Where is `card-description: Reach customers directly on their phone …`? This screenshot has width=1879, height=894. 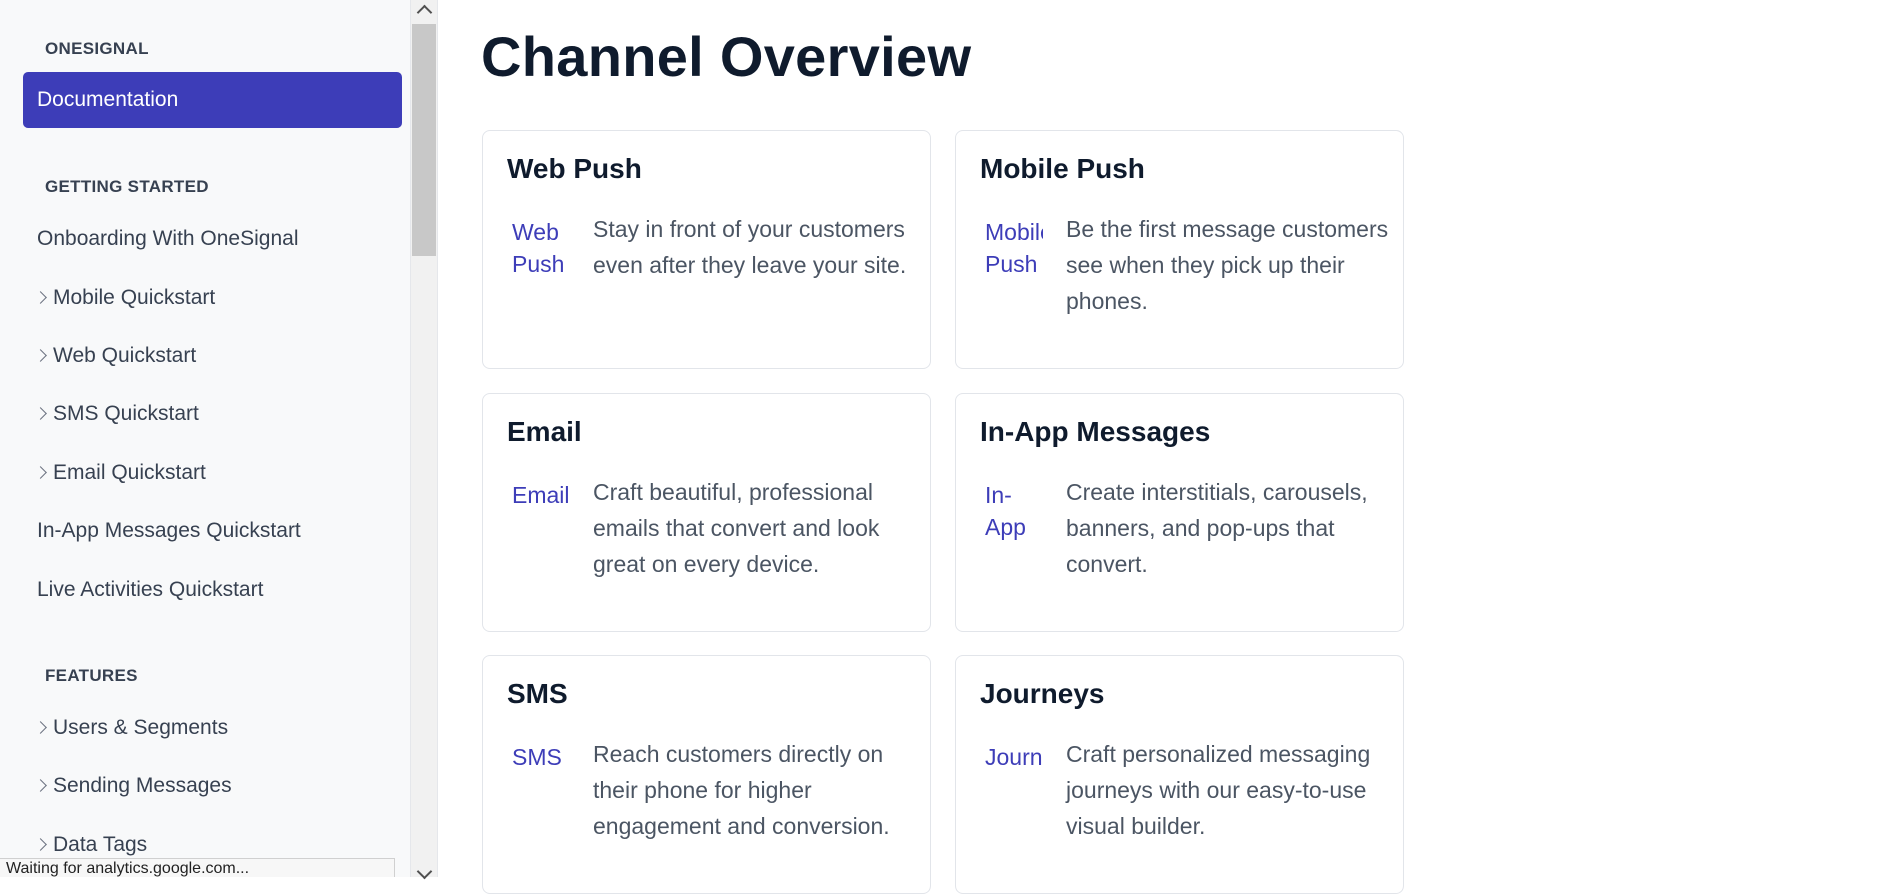 card-description: Reach customers directly on their phone … is located at coordinates (741, 790).